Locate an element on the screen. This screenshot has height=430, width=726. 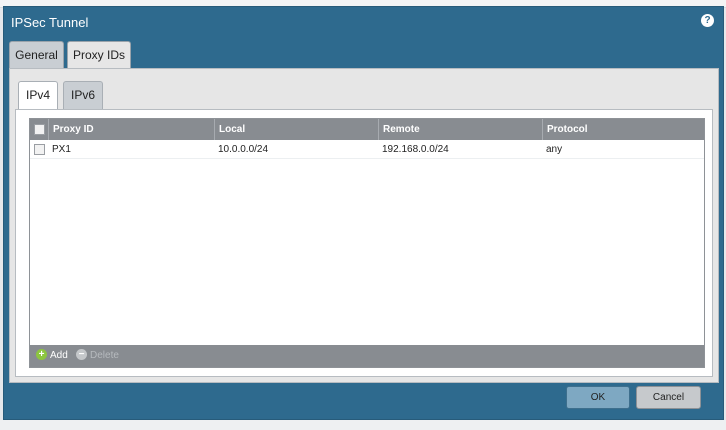
table-toolbar: + Add − Delete is located at coordinates (367, 356).